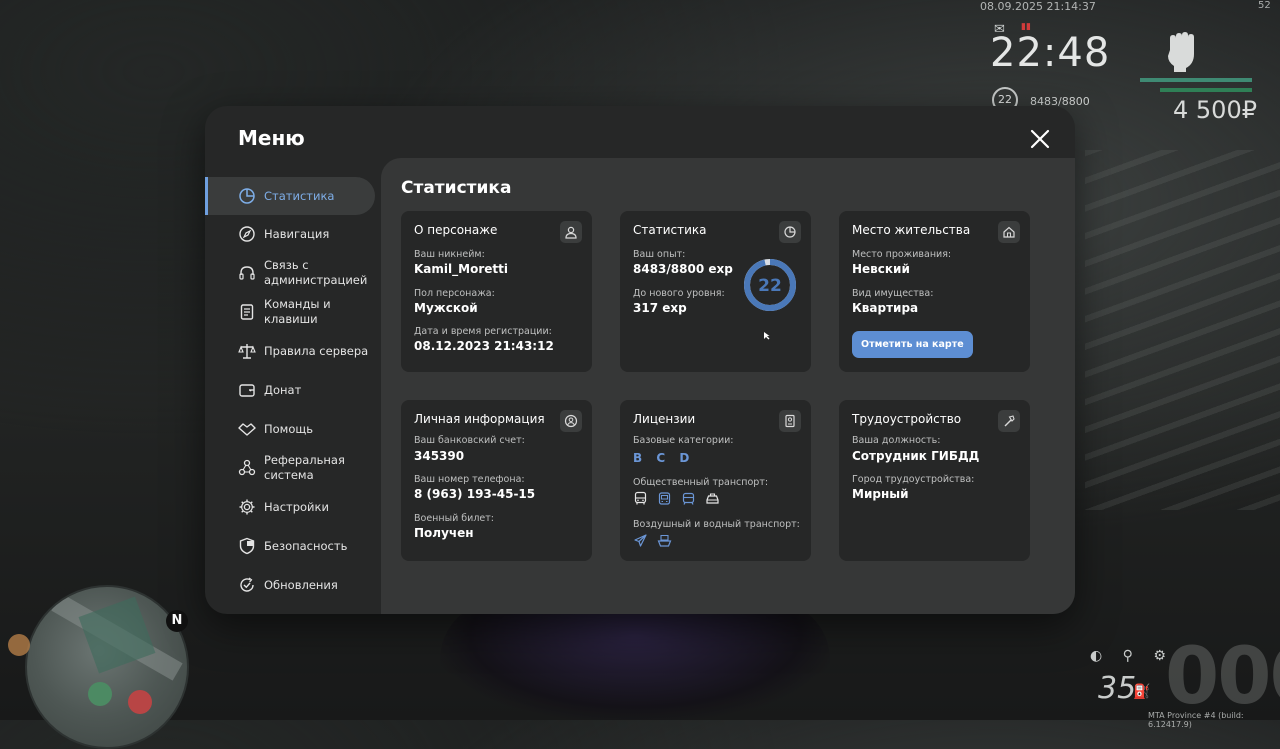 This screenshot has height=749, width=1280. What do you see at coordinates (1117, 688) in the screenshot?
I see `hud-fuel: 35` at bounding box center [1117, 688].